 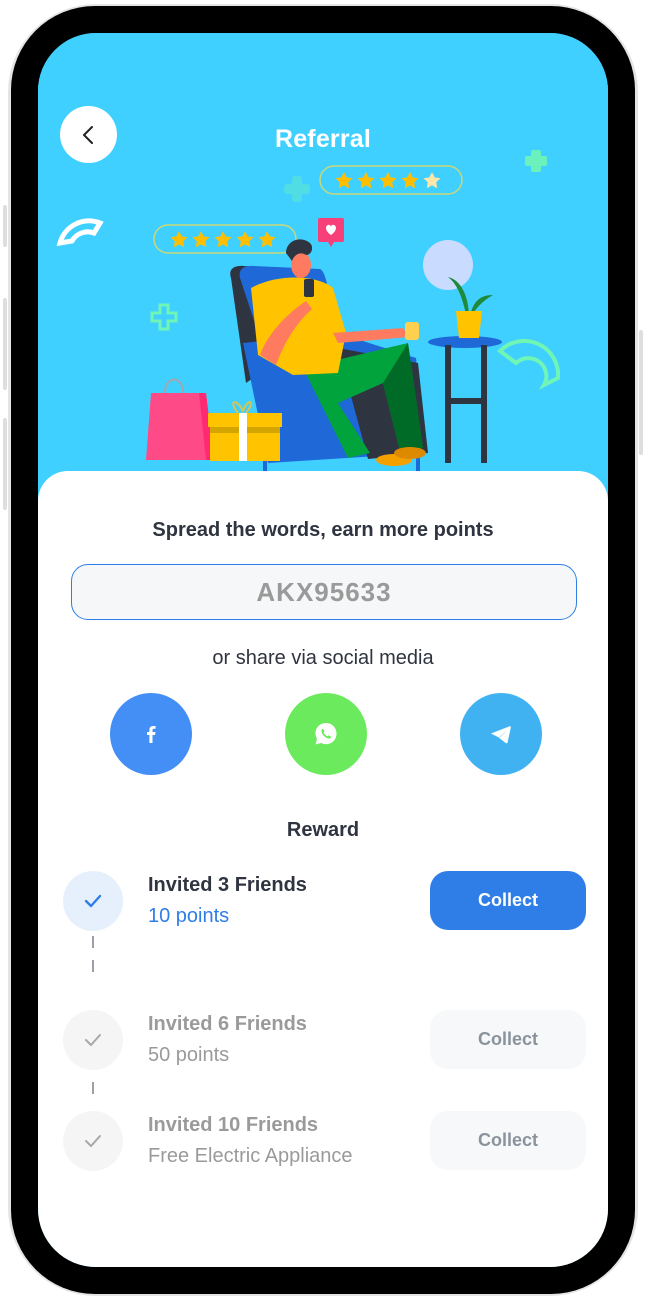 I want to click on rating-badge-left, so click(x=225, y=239).